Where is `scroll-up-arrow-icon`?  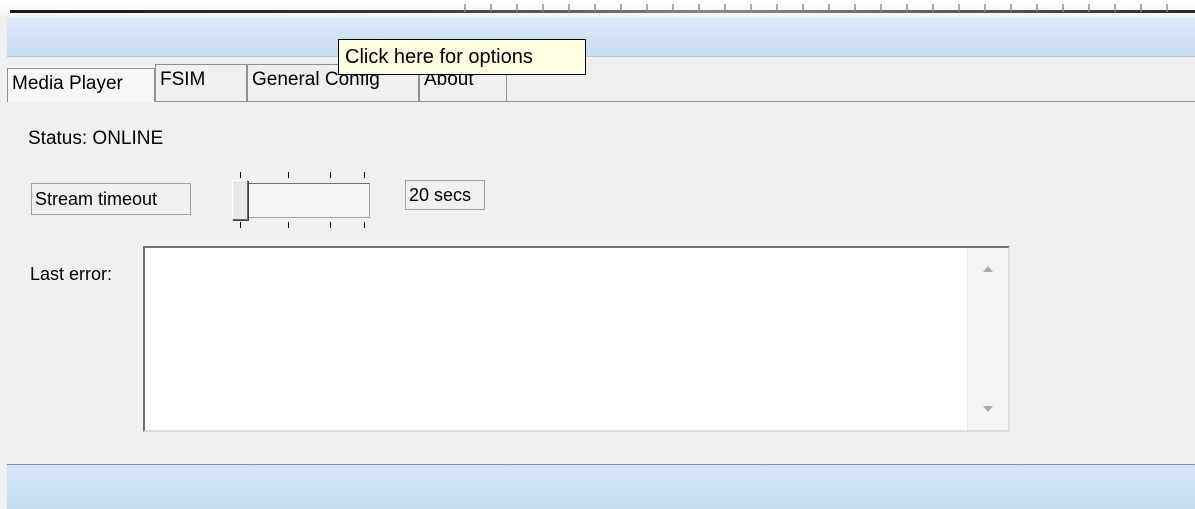
scroll-up-arrow-icon is located at coordinates (988, 269).